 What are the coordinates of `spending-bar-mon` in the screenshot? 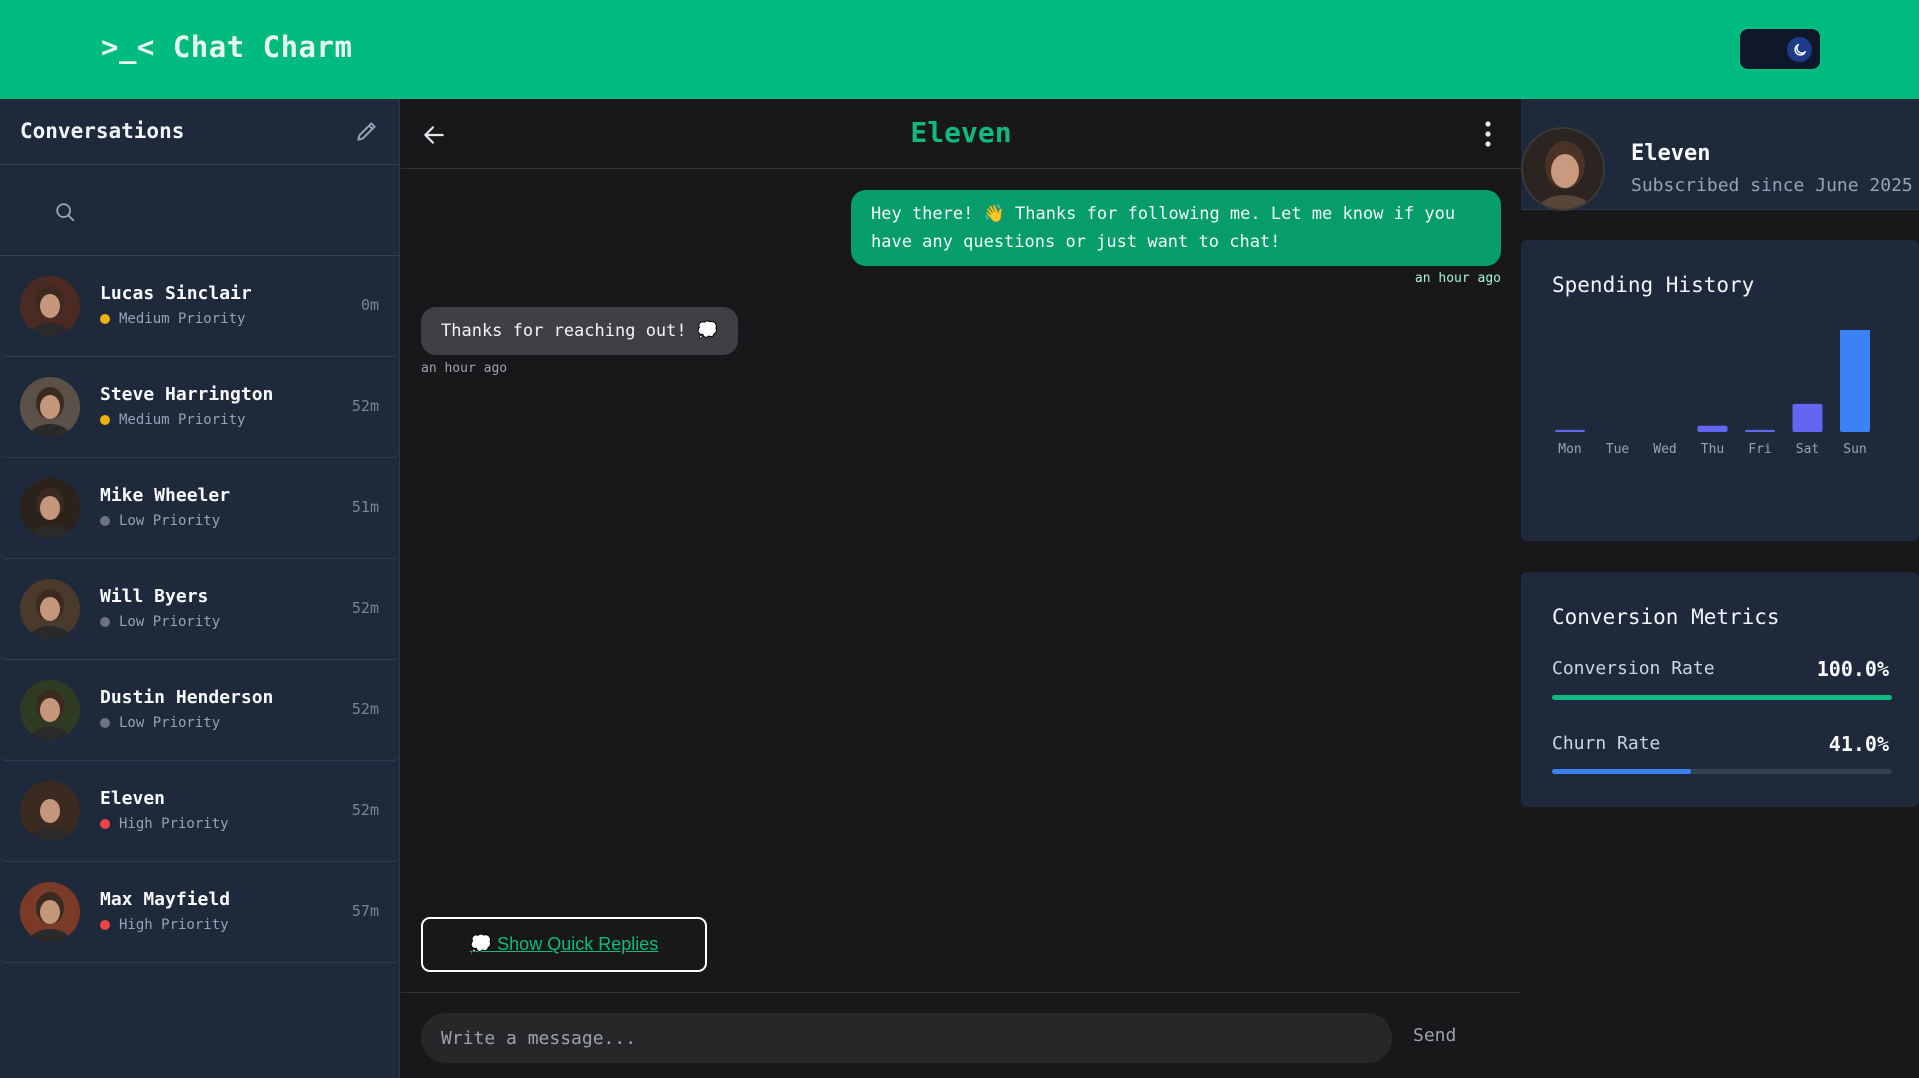 It's located at (1570, 430).